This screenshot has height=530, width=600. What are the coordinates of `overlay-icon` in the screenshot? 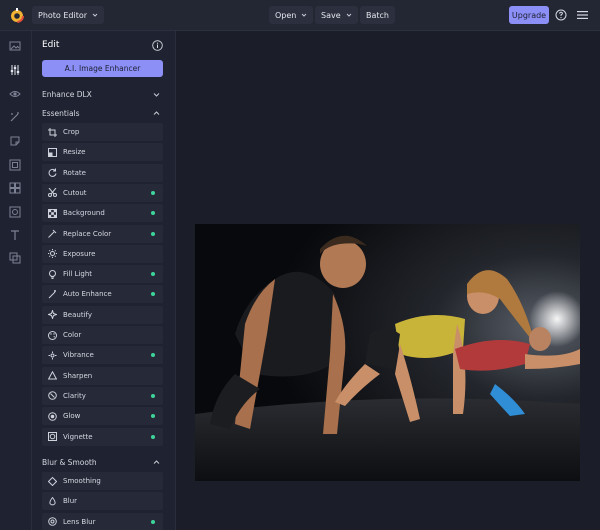 It's located at (15, 212).